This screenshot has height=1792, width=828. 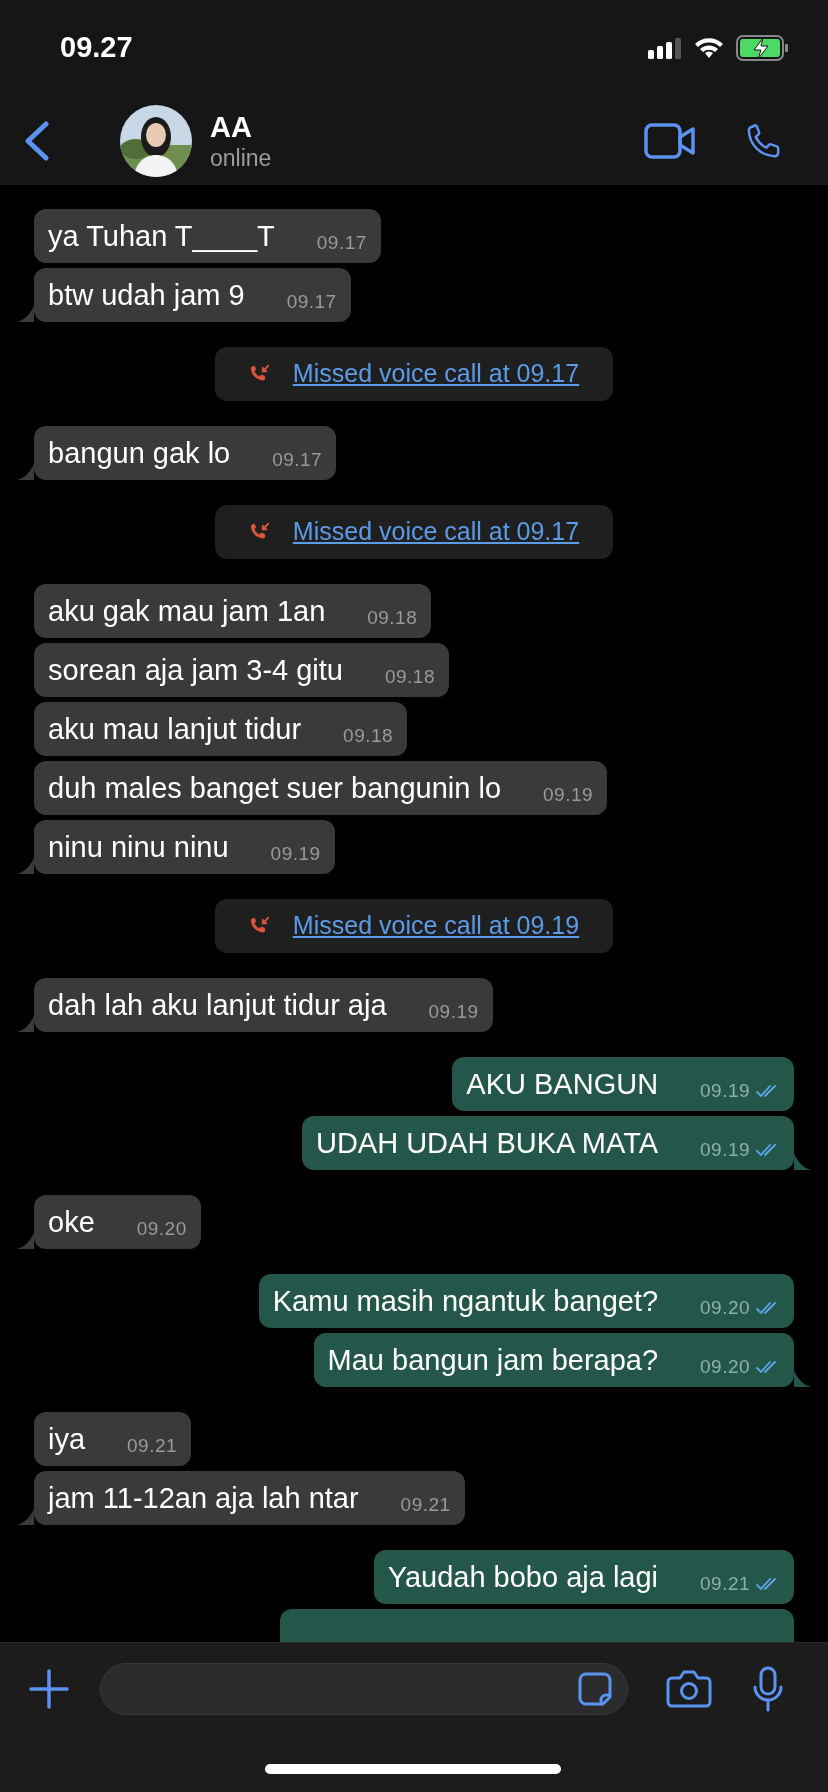 I want to click on status-time: 09.27, so click(x=96, y=48).